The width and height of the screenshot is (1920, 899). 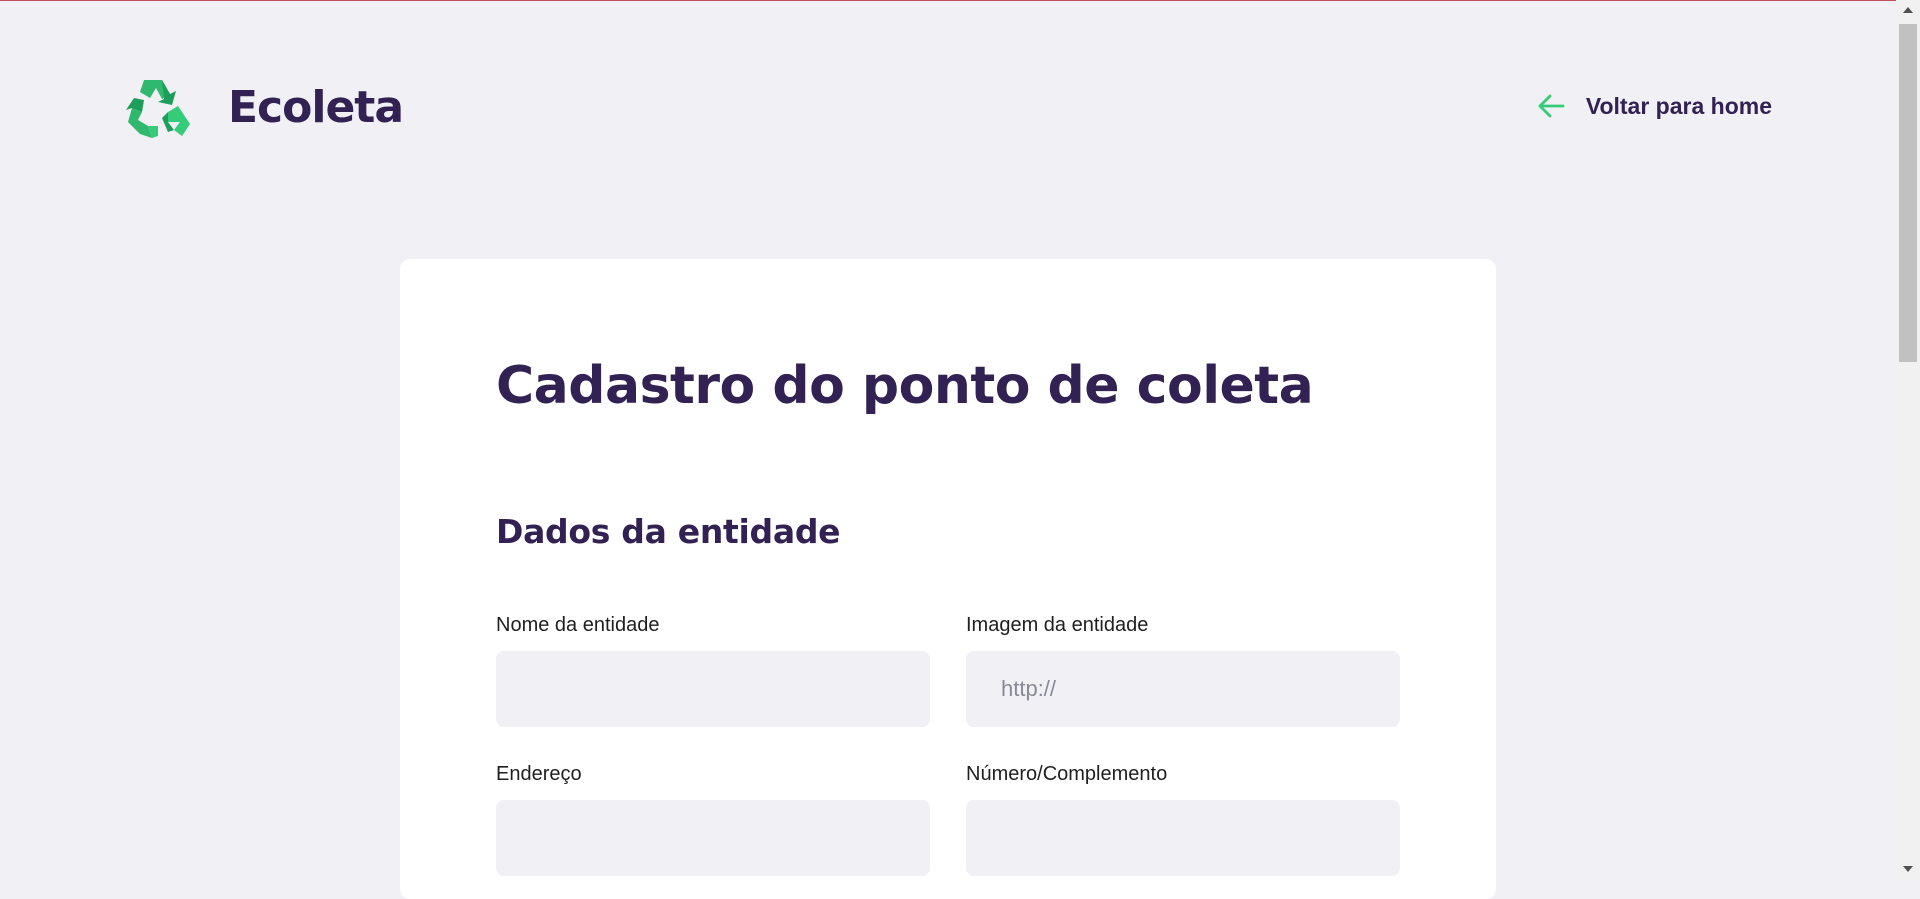 I want to click on field-entity-name: Nome da entidade, so click(x=713, y=670).